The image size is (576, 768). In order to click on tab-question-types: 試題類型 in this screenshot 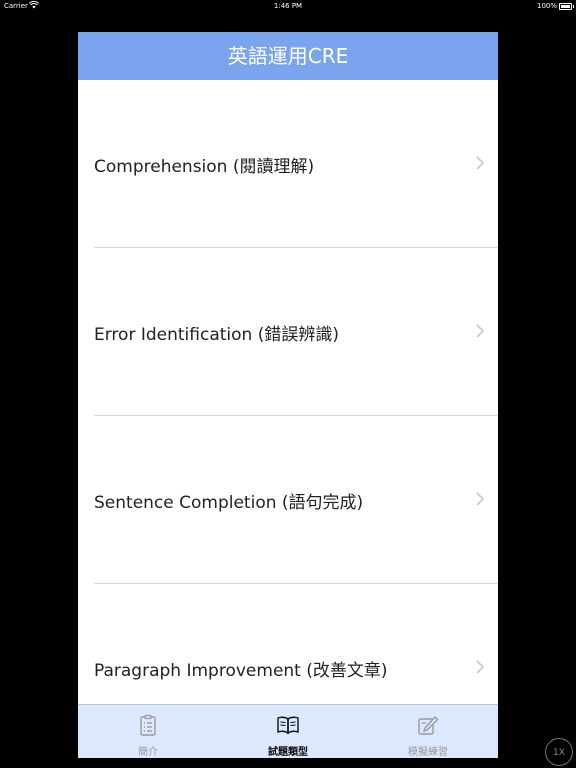, I will do `click(288, 731)`.